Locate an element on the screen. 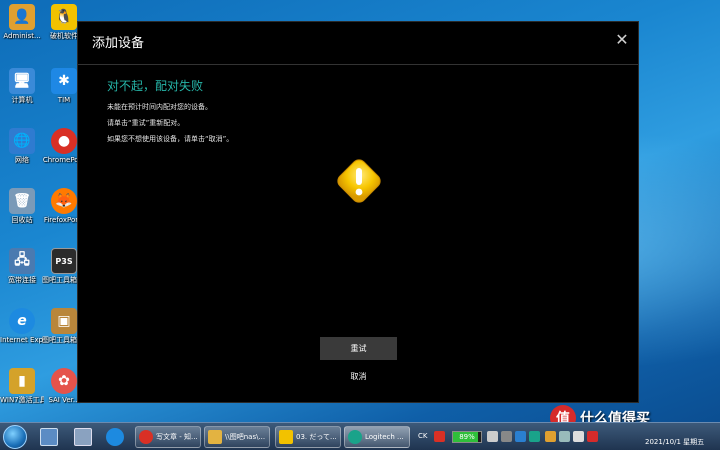 The image size is (720, 450). antivirus-icon is located at coordinates (439, 436).